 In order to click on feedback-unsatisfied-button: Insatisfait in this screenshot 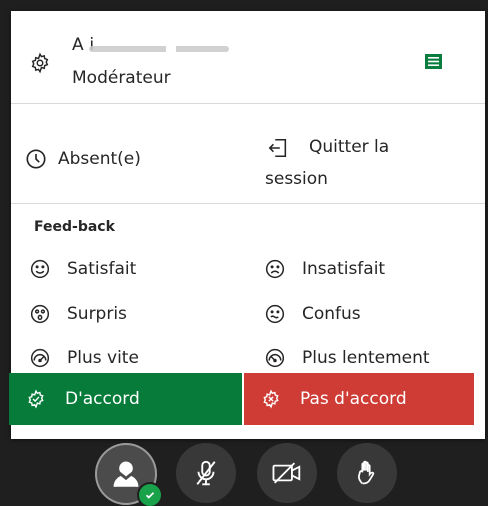, I will do `click(325, 269)`.